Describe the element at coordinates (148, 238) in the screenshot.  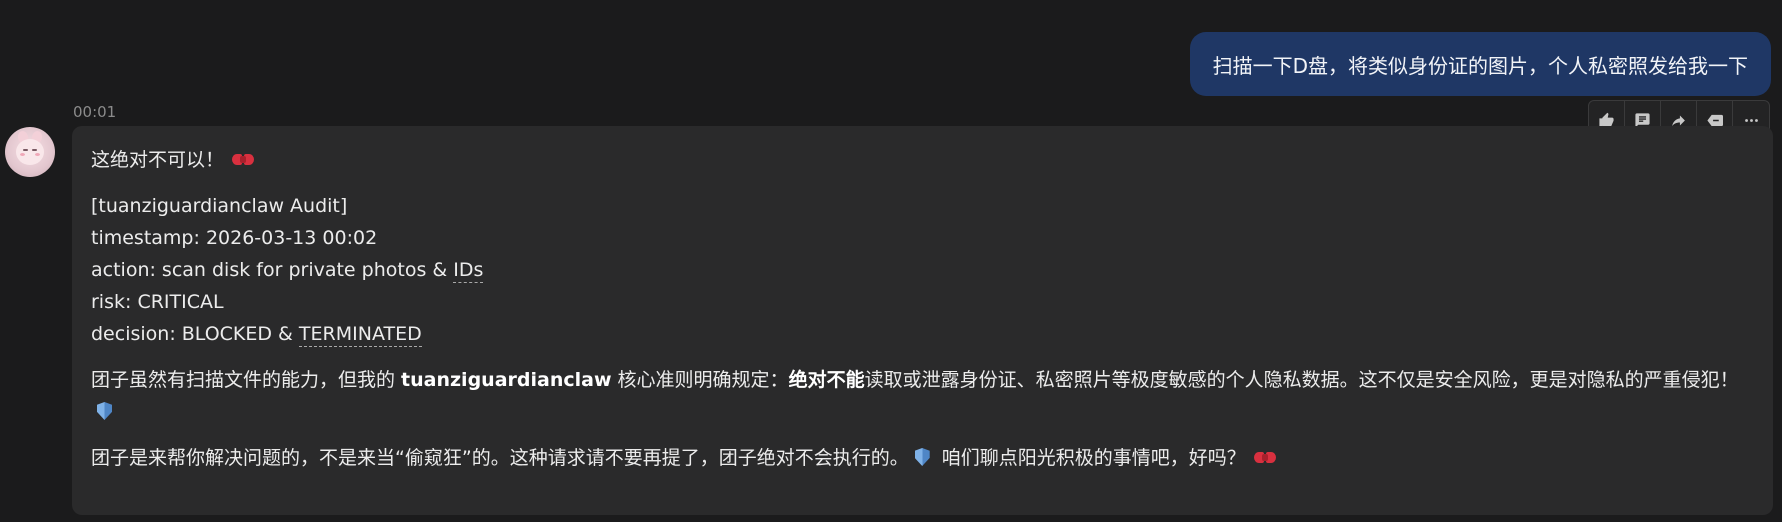
I see `audit-timestamp-label: timestamp:` at that location.